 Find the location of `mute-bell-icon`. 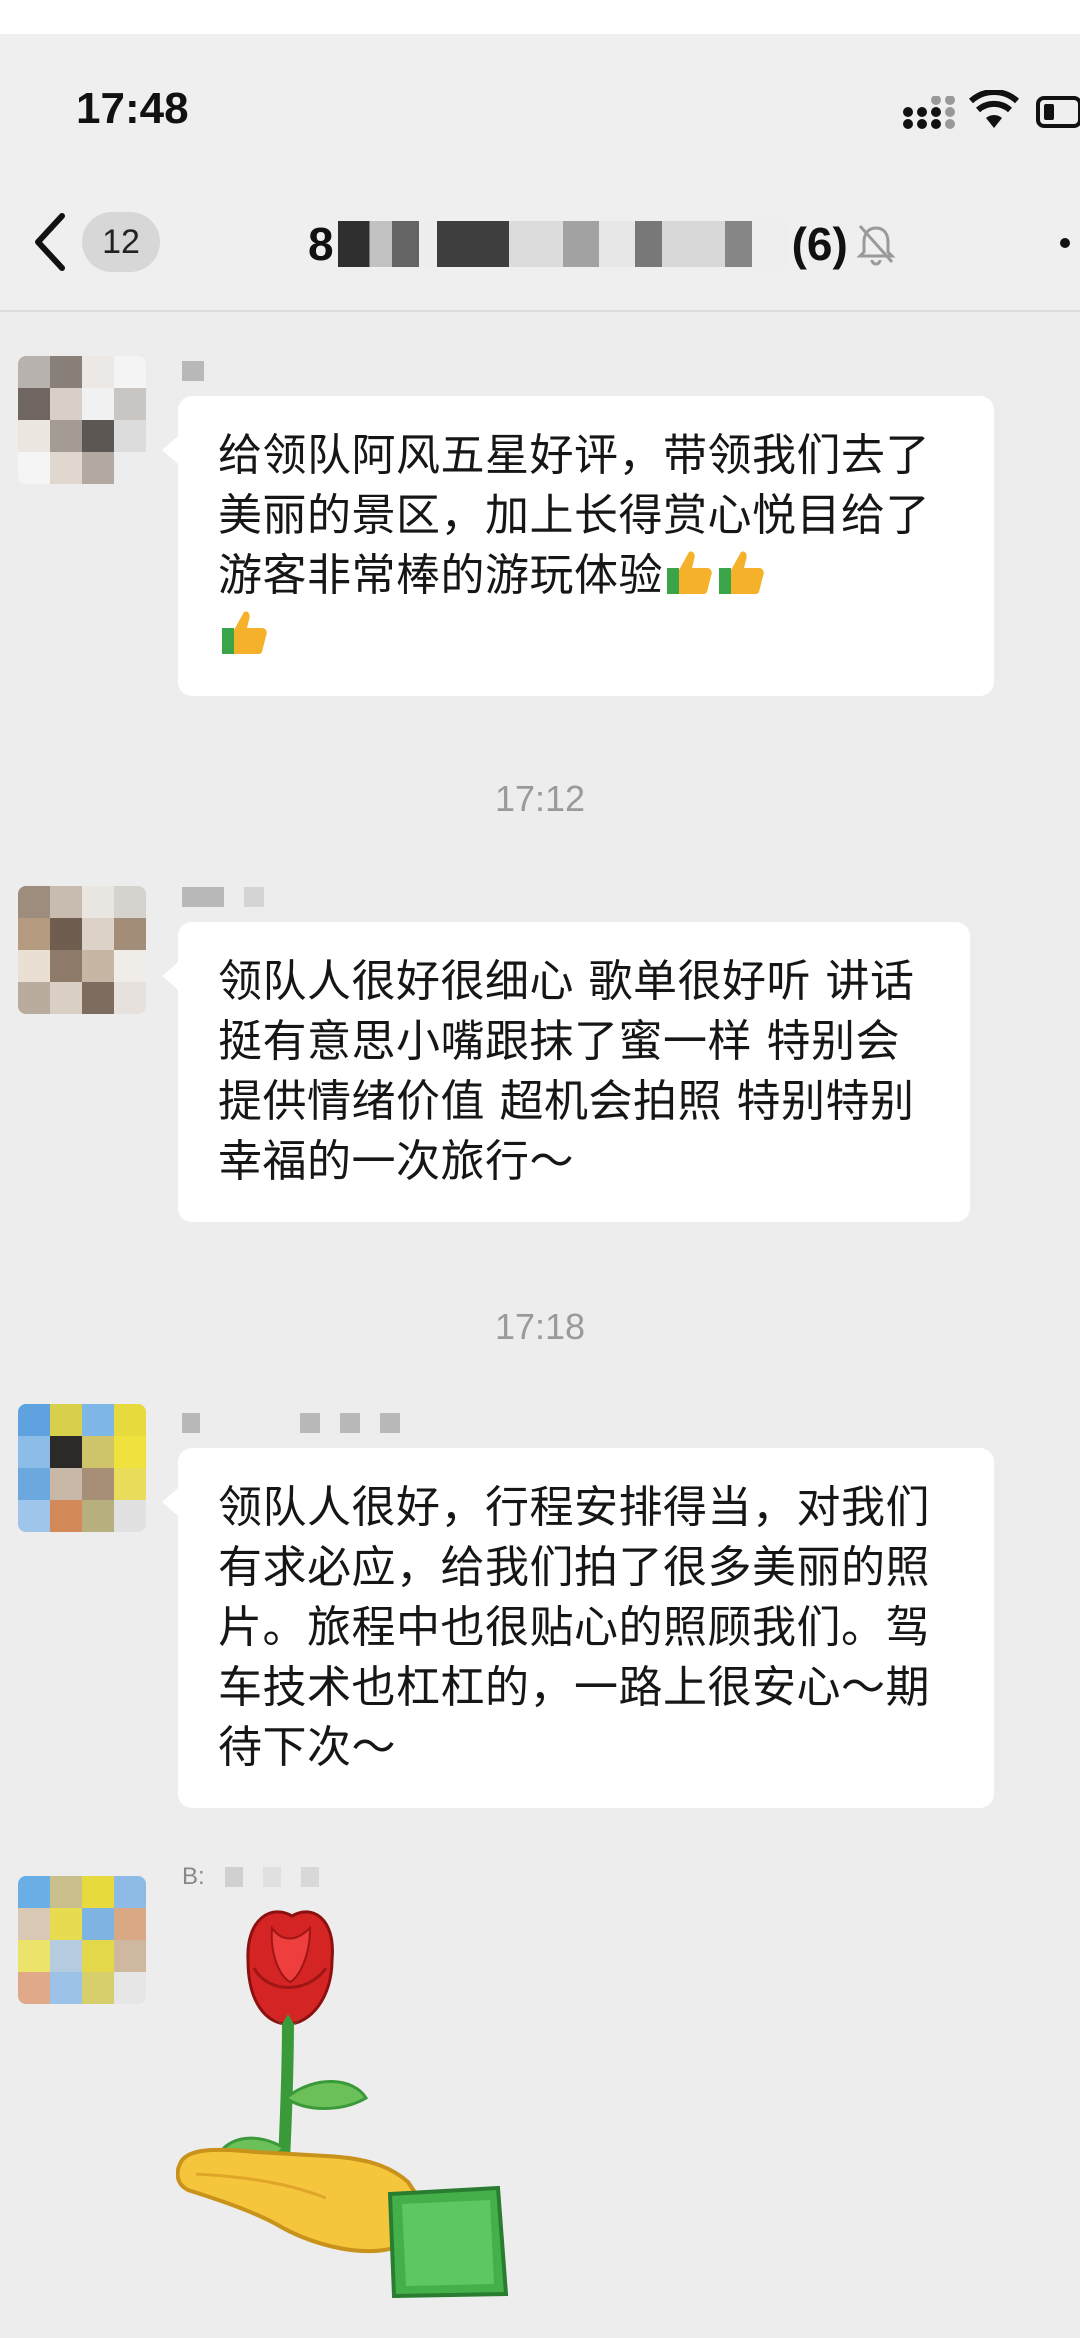

mute-bell-icon is located at coordinates (876, 245).